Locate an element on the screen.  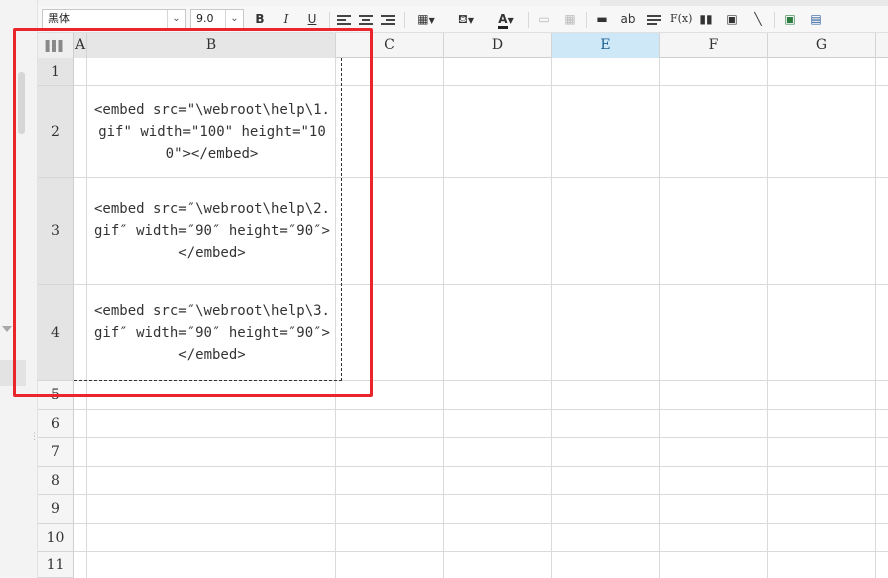
line-icon: ╲ is located at coordinates (758, 19).